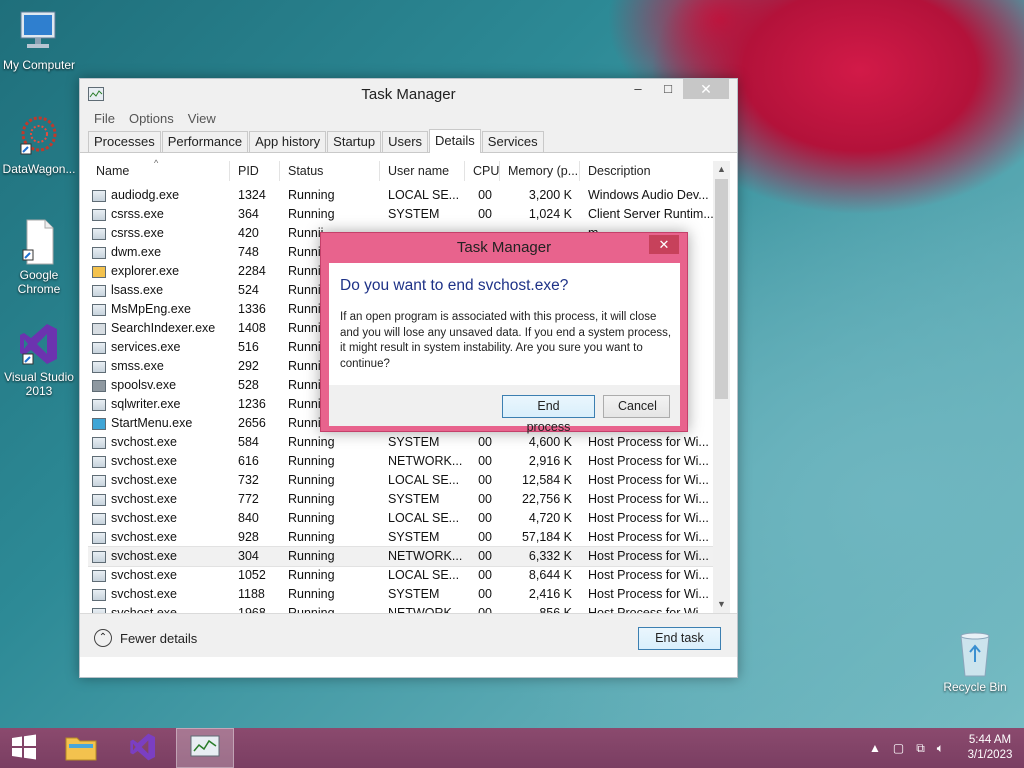 This screenshot has width=1024, height=768. Describe the element at coordinates (145, 195) in the screenshot. I see `process-name: audiodg.exe` at that location.